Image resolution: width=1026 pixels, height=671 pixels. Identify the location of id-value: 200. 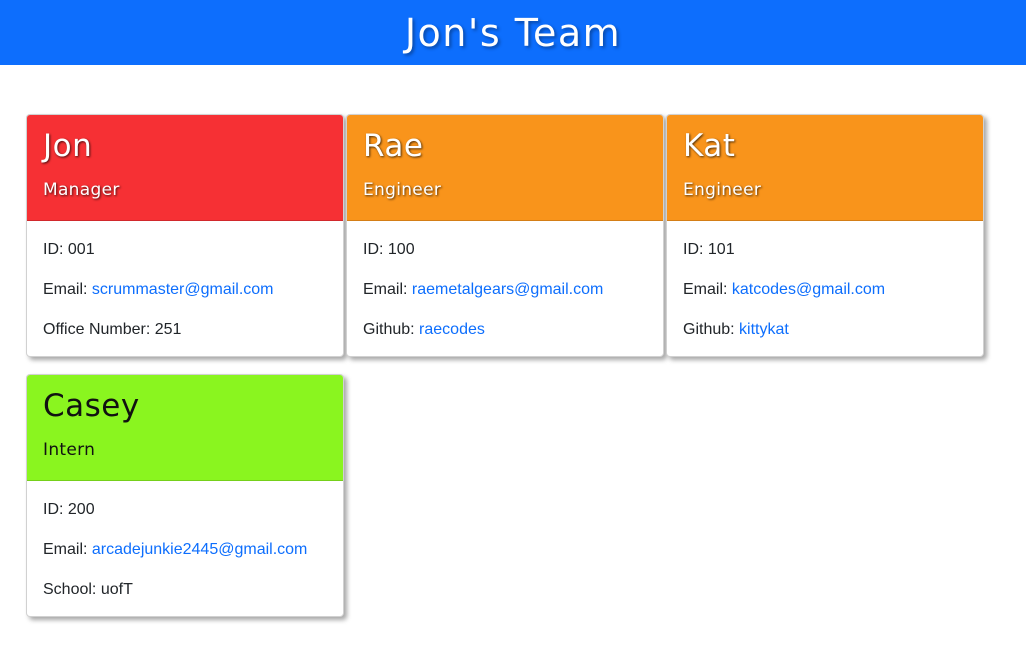
(81, 509).